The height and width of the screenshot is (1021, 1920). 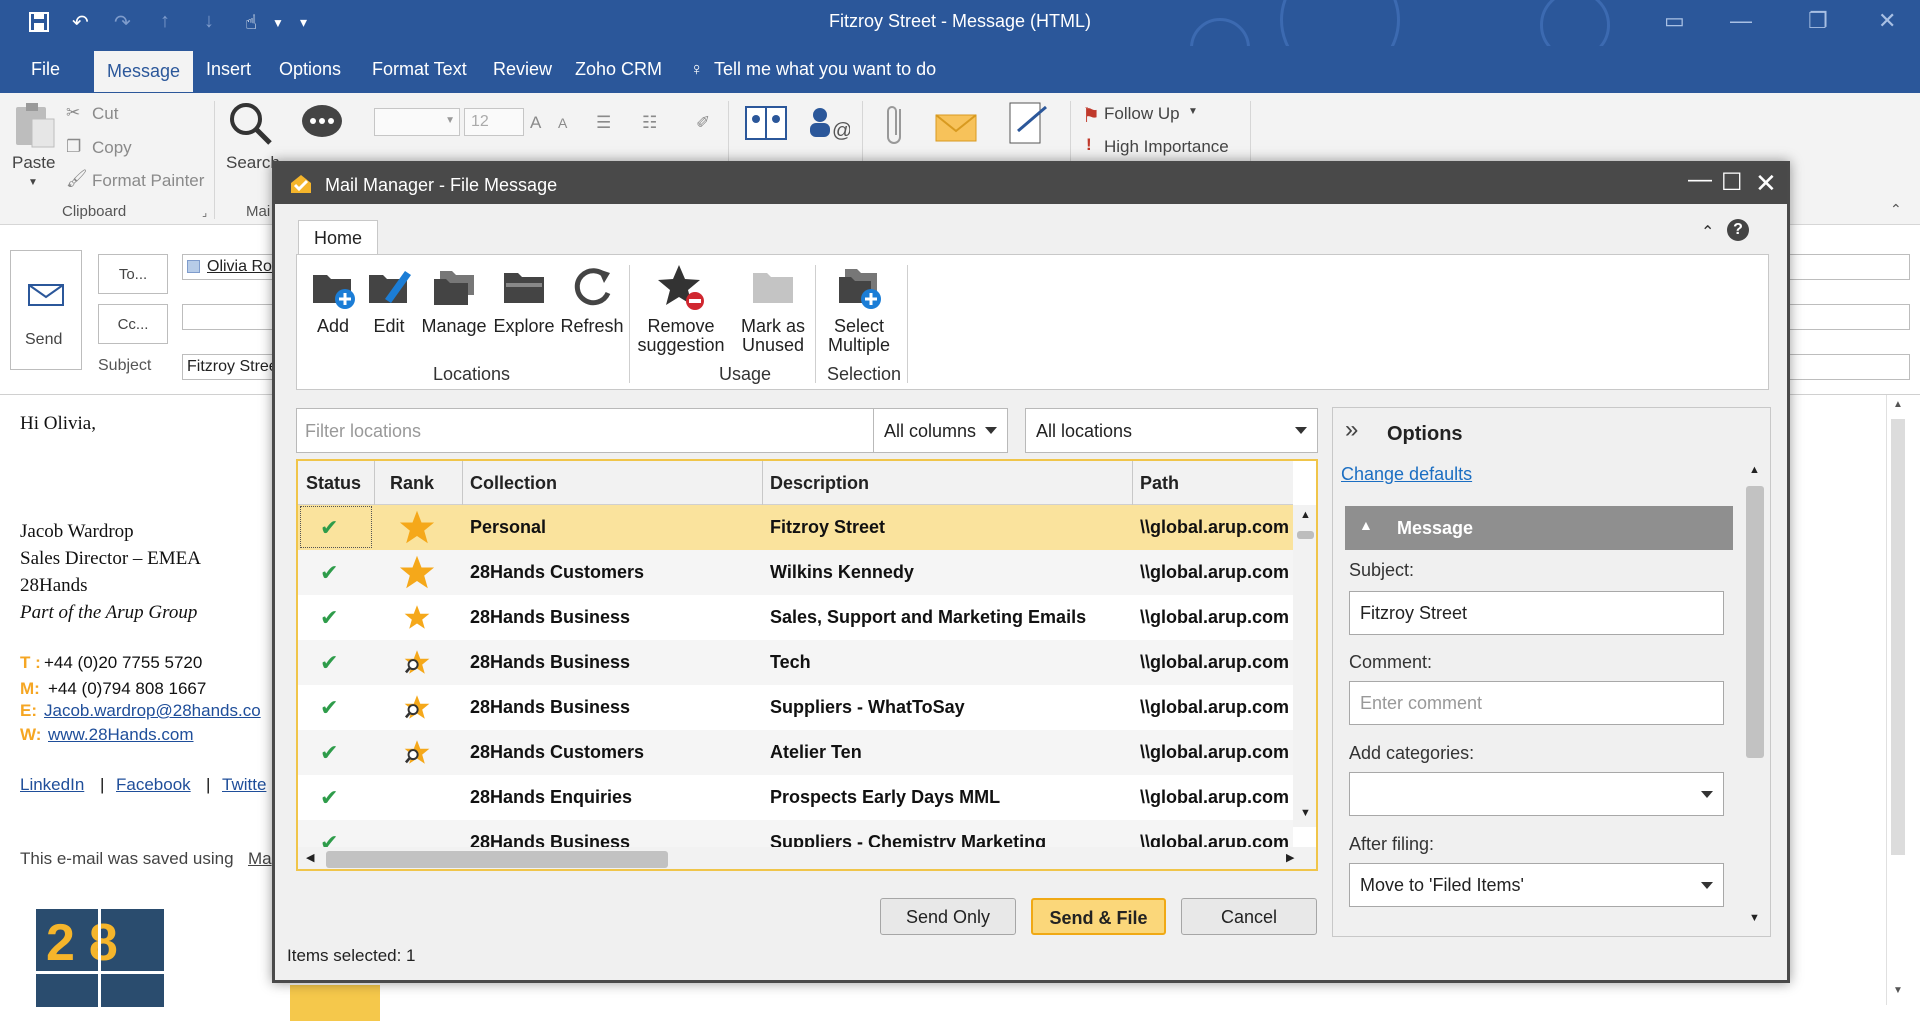 I want to click on body-scrollbar: ▲ ▼, so click(x=1898, y=700).